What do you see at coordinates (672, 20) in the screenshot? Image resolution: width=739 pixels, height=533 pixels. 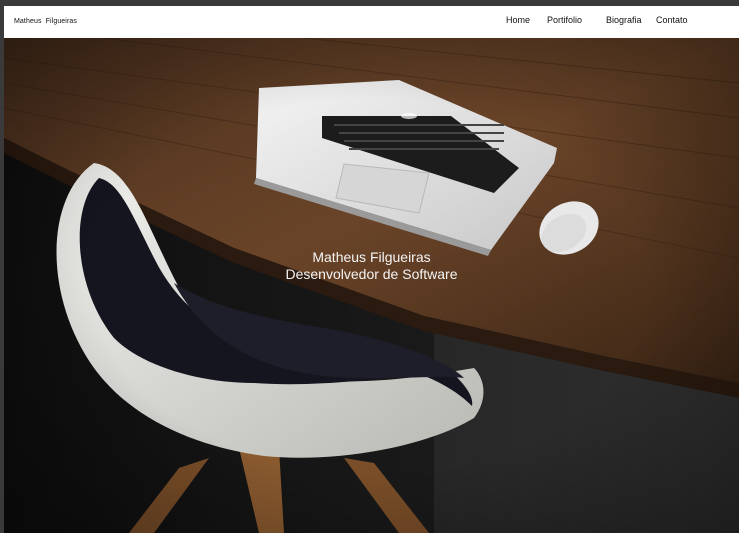 I see `nav-link-contato: Contato` at bounding box center [672, 20].